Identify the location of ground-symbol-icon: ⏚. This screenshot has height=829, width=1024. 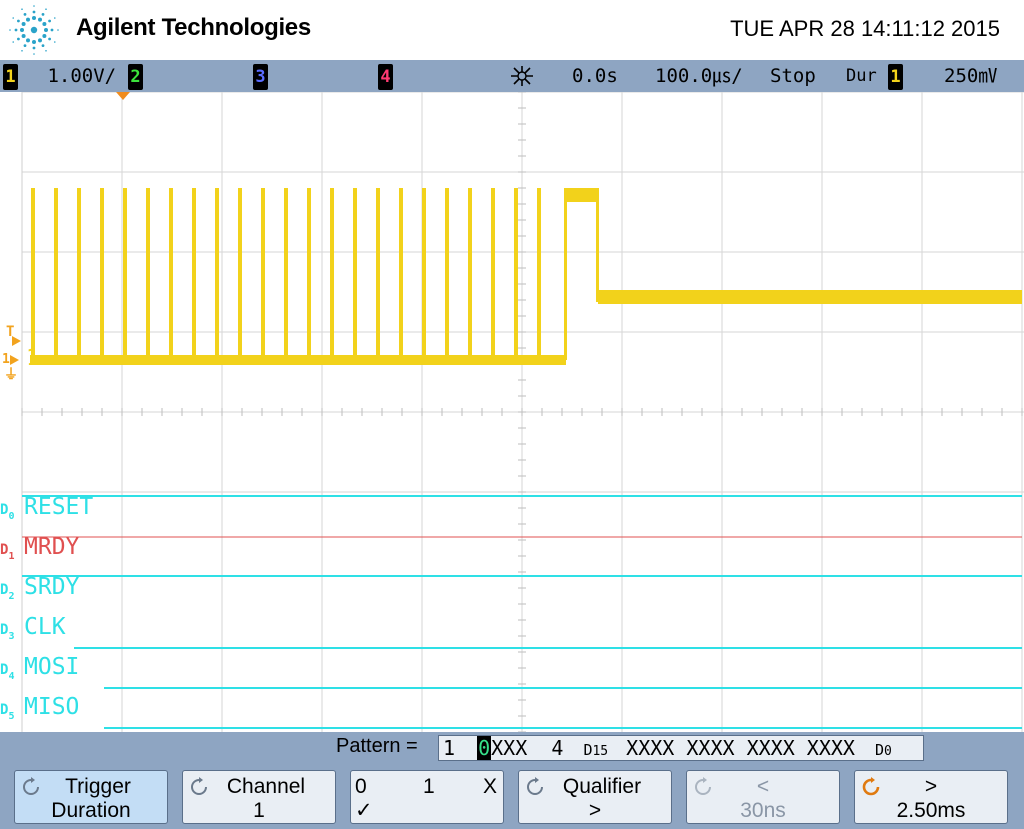
(11, 375).